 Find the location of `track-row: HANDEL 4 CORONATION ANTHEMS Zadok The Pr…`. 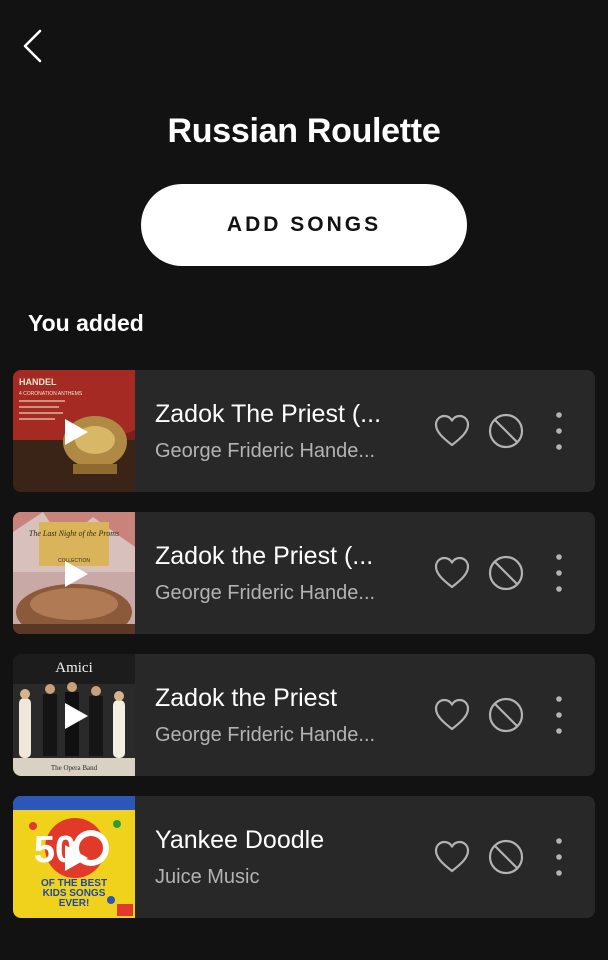

track-row: HANDEL 4 CORONATION ANTHEMS Zadok The Pr… is located at coordinates (304, 431).